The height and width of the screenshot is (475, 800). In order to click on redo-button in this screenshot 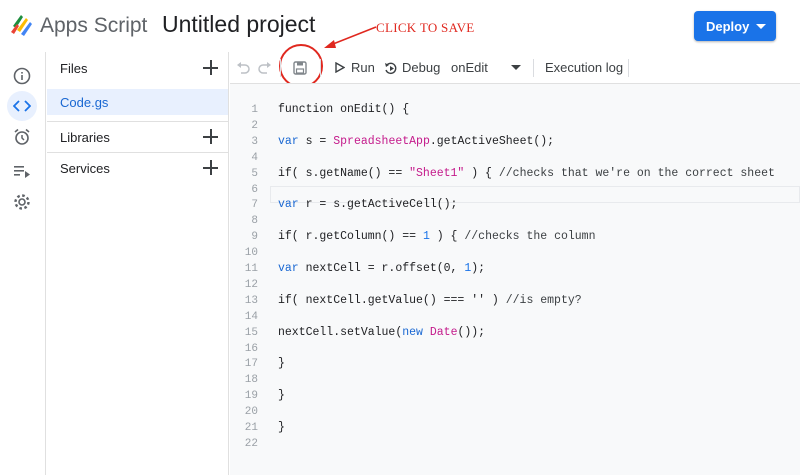, I will do `click(265, 67)`.